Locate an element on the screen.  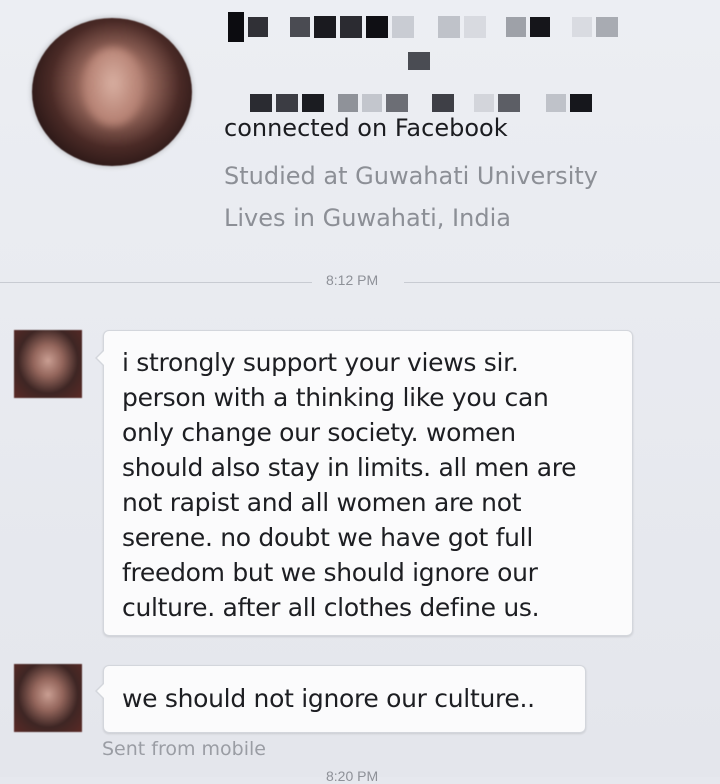
next-timestamp-partial: 8:20 PM is located at coordinates (352, 776).